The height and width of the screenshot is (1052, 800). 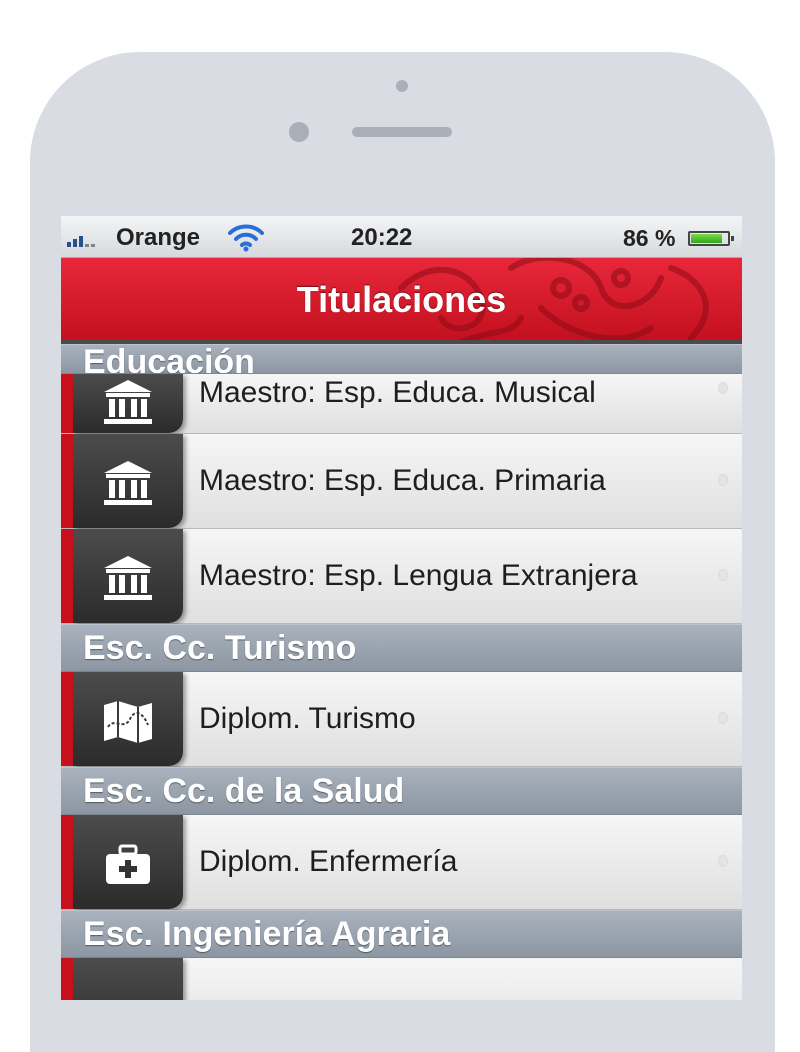 What do you see at coordinates (649, 238) in the screenshot?
I see `battery-percent: 86 %` at bounding box center [649, 238].